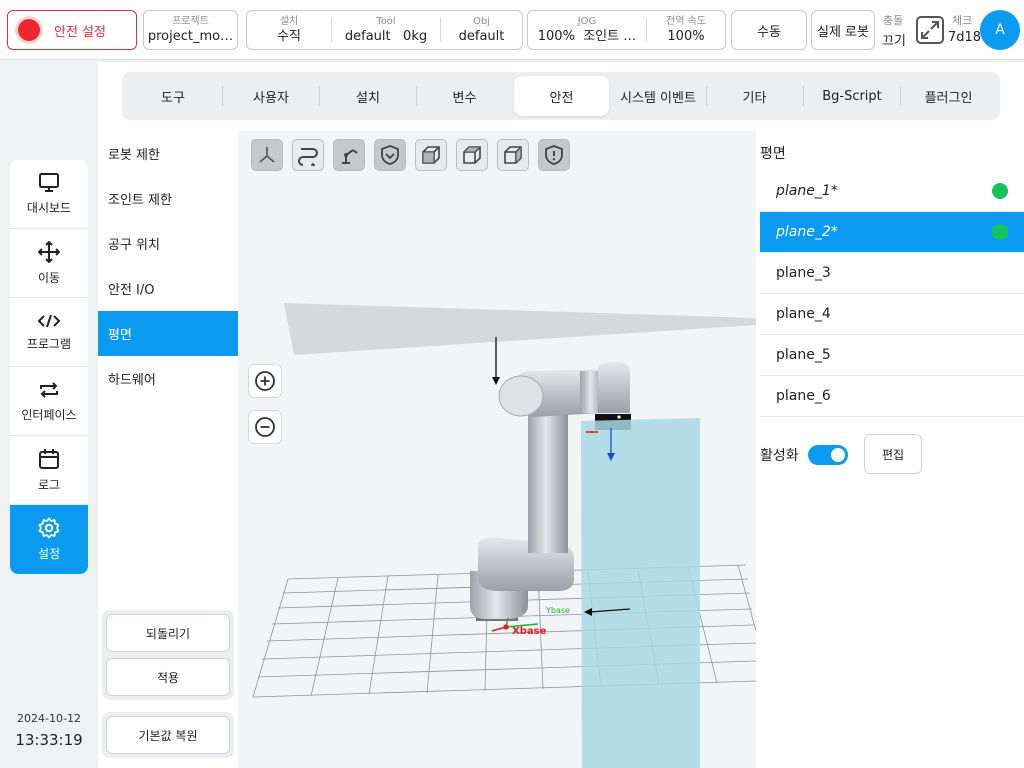 Image resolution: width=1024 pixels, height=768 pixels. What do you see at coordinates (367, 36) in the screenshot?
I see `tool-value: default` at bounding box center [367, 36].